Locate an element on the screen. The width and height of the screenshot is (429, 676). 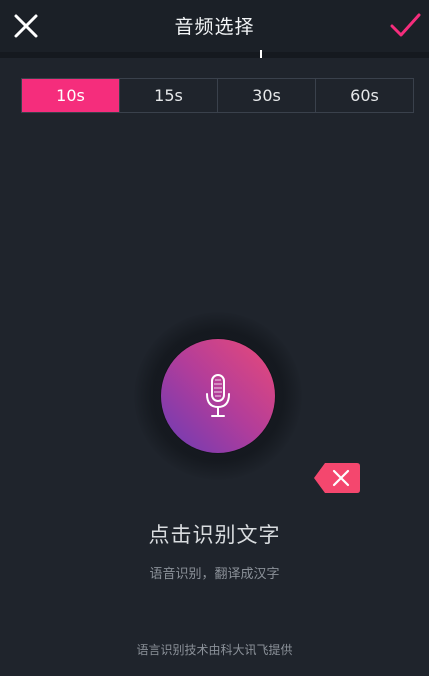
header-divider is located at coordinates (214, 55).